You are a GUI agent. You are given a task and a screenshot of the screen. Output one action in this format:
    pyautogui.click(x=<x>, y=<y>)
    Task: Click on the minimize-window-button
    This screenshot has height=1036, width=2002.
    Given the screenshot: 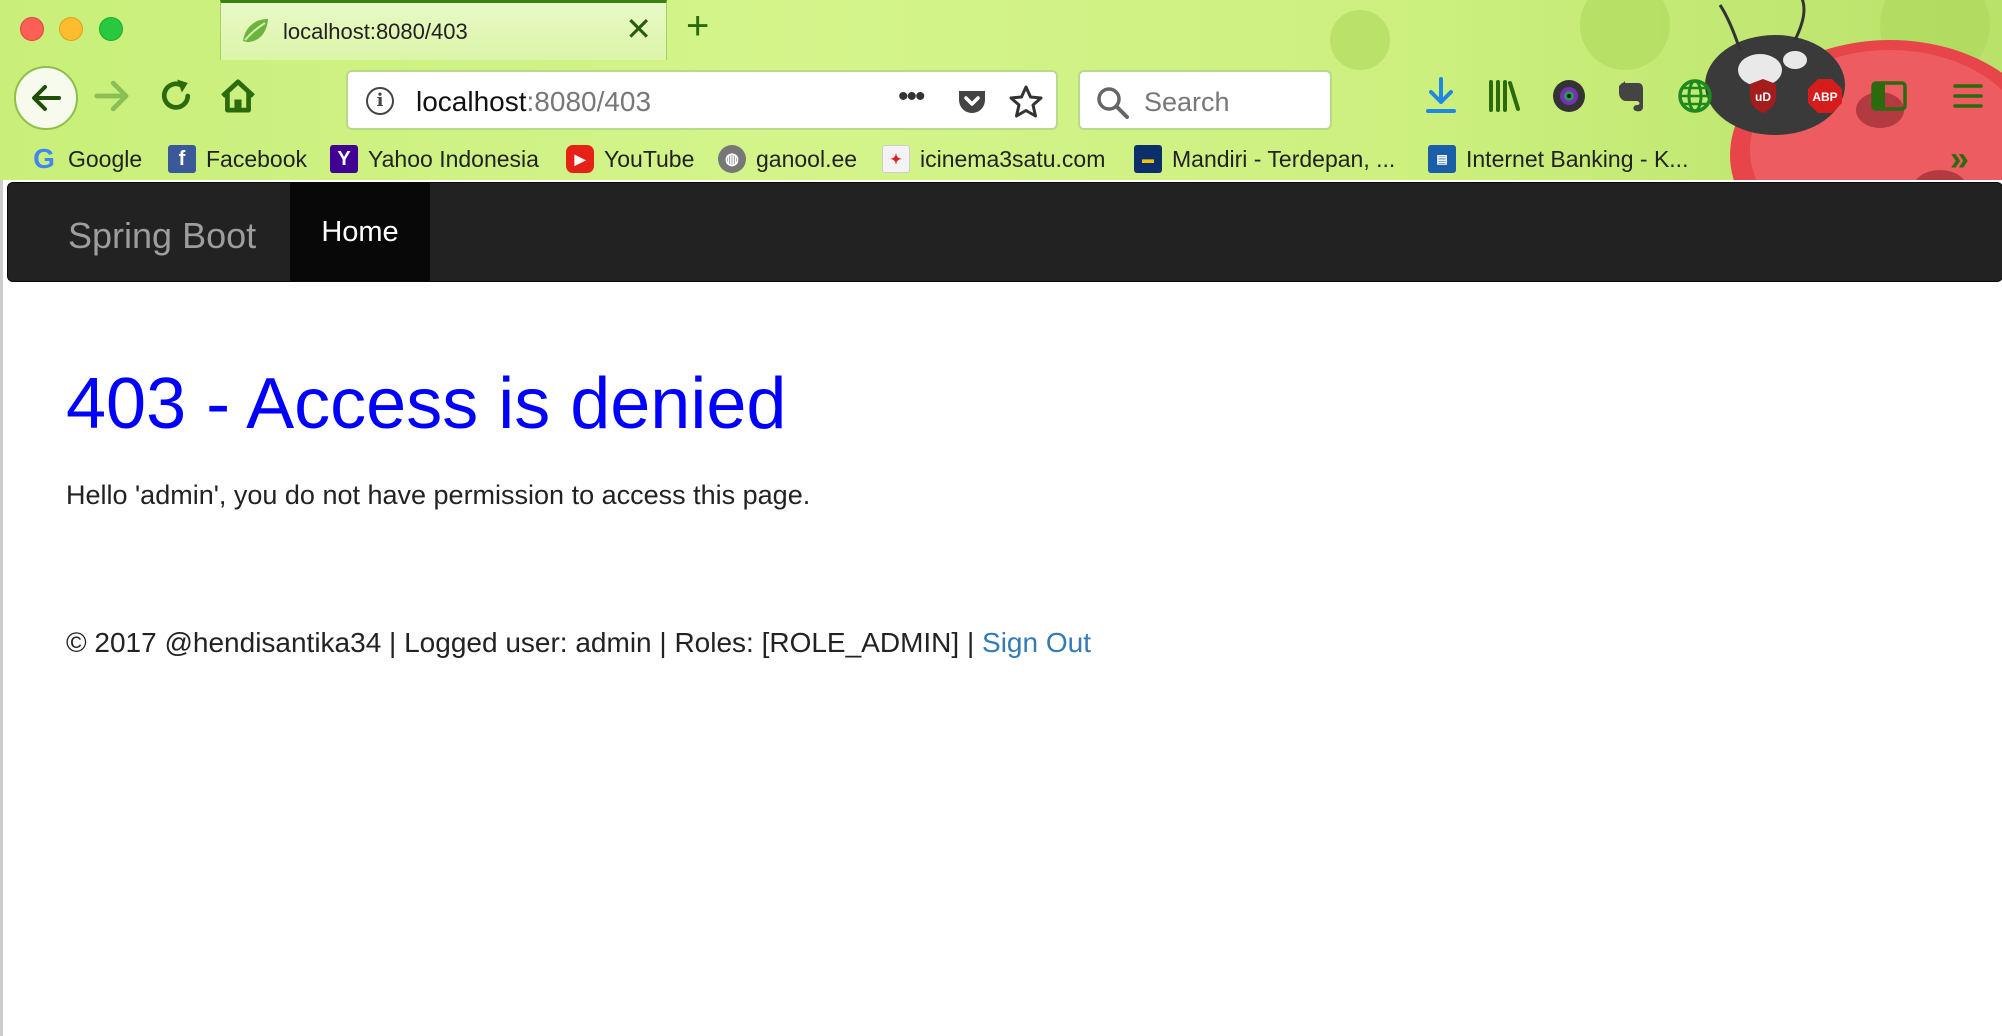 What is the action you would take?
    pyautogui.click(x=71, y=29)
    